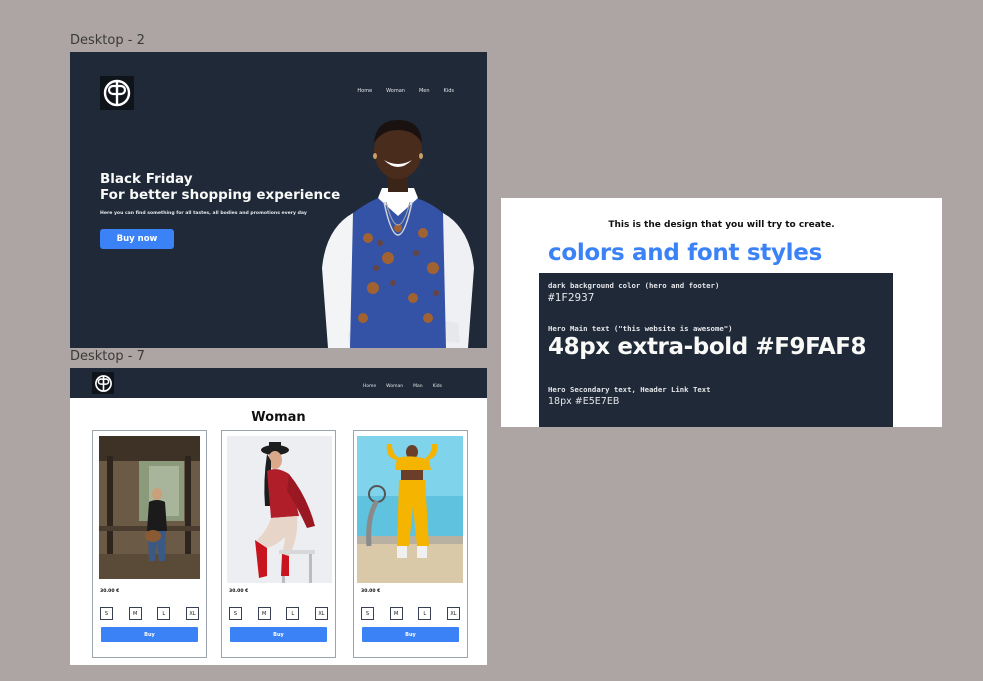  Describe the element at coordinates (634, 285) in the screenshot. I see `bg-color-label: dark background color (hero and footer)` at that location.